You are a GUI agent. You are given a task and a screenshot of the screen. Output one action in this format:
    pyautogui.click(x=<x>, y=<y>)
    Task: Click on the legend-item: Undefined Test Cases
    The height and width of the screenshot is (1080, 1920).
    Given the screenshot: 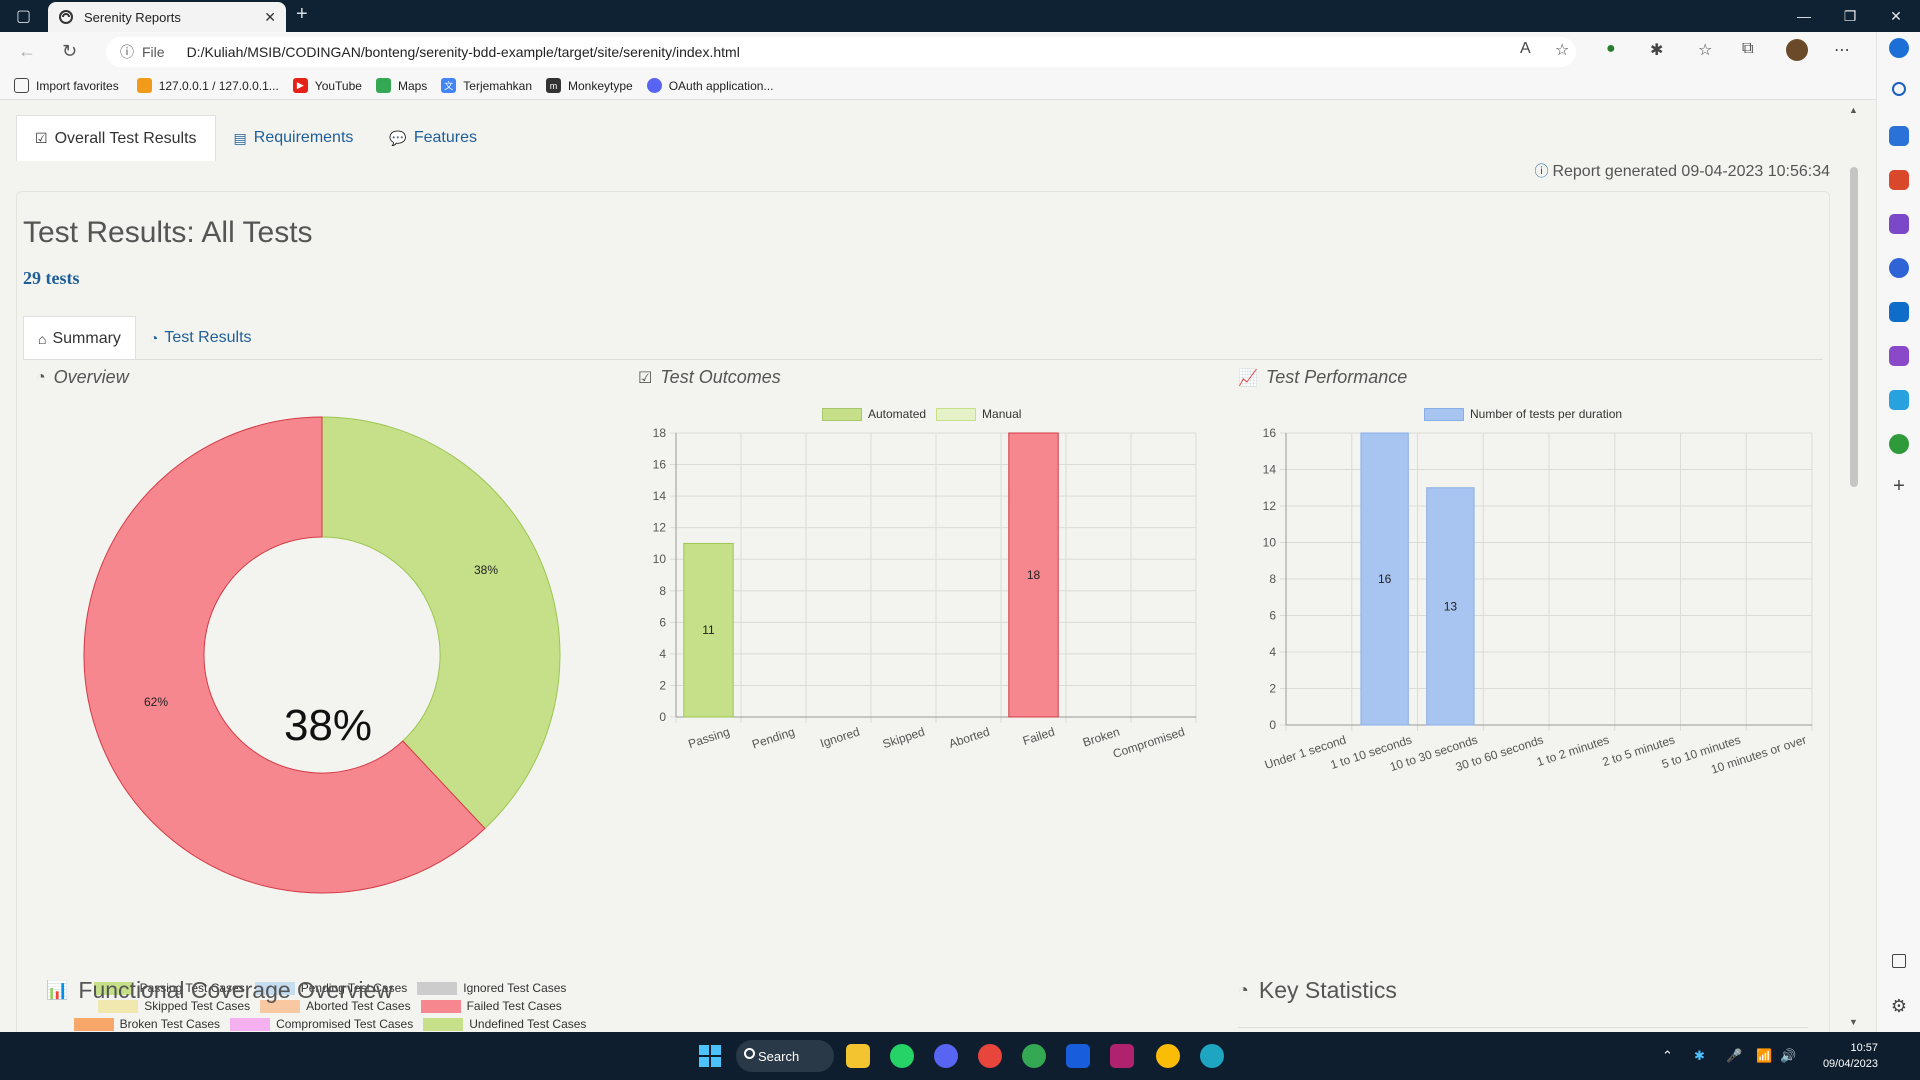 What is the action you would take?
    pyautogui.click(x=504, y=1024)
    